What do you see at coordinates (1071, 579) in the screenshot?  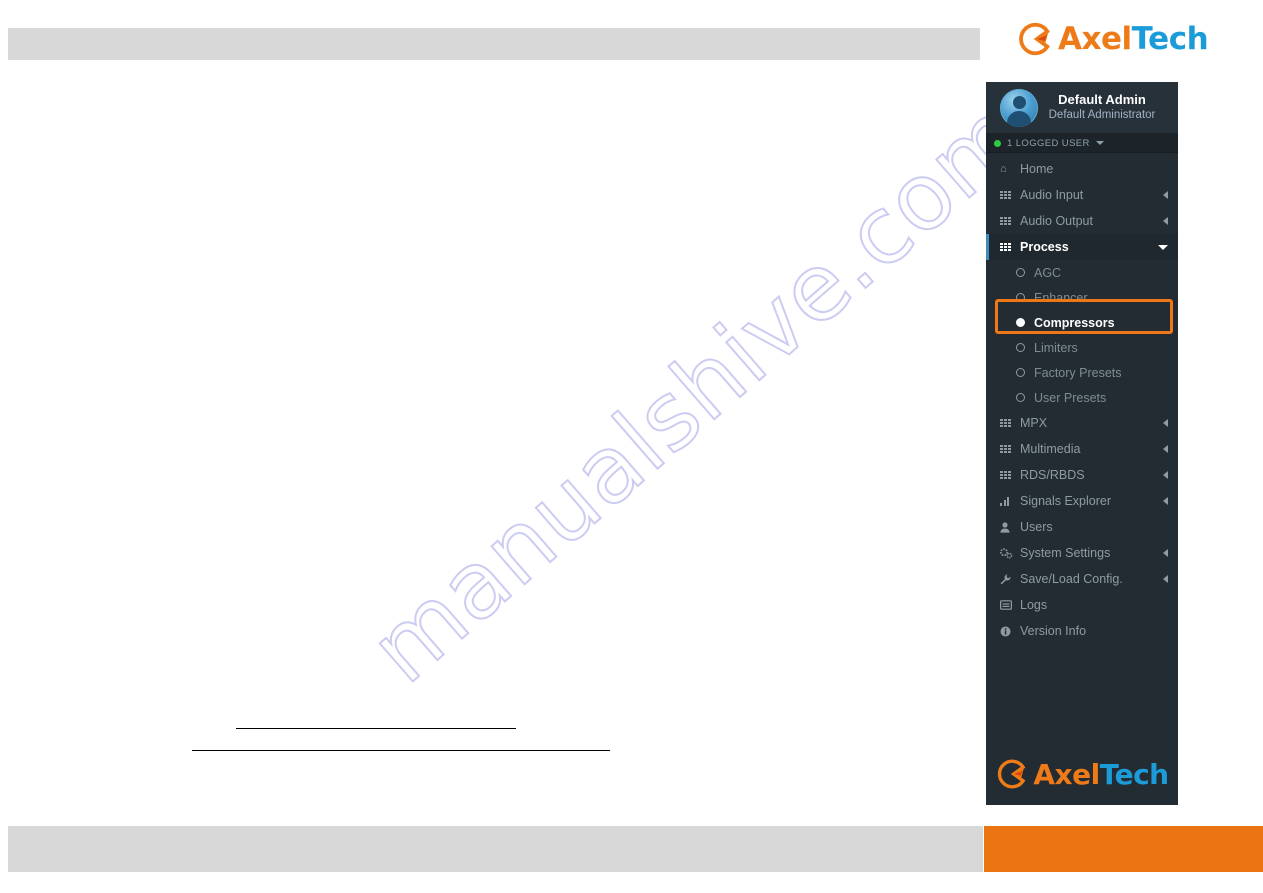 I see `sidebar-item-label: Save/Load Config.` at bounding box center [1071, 579].